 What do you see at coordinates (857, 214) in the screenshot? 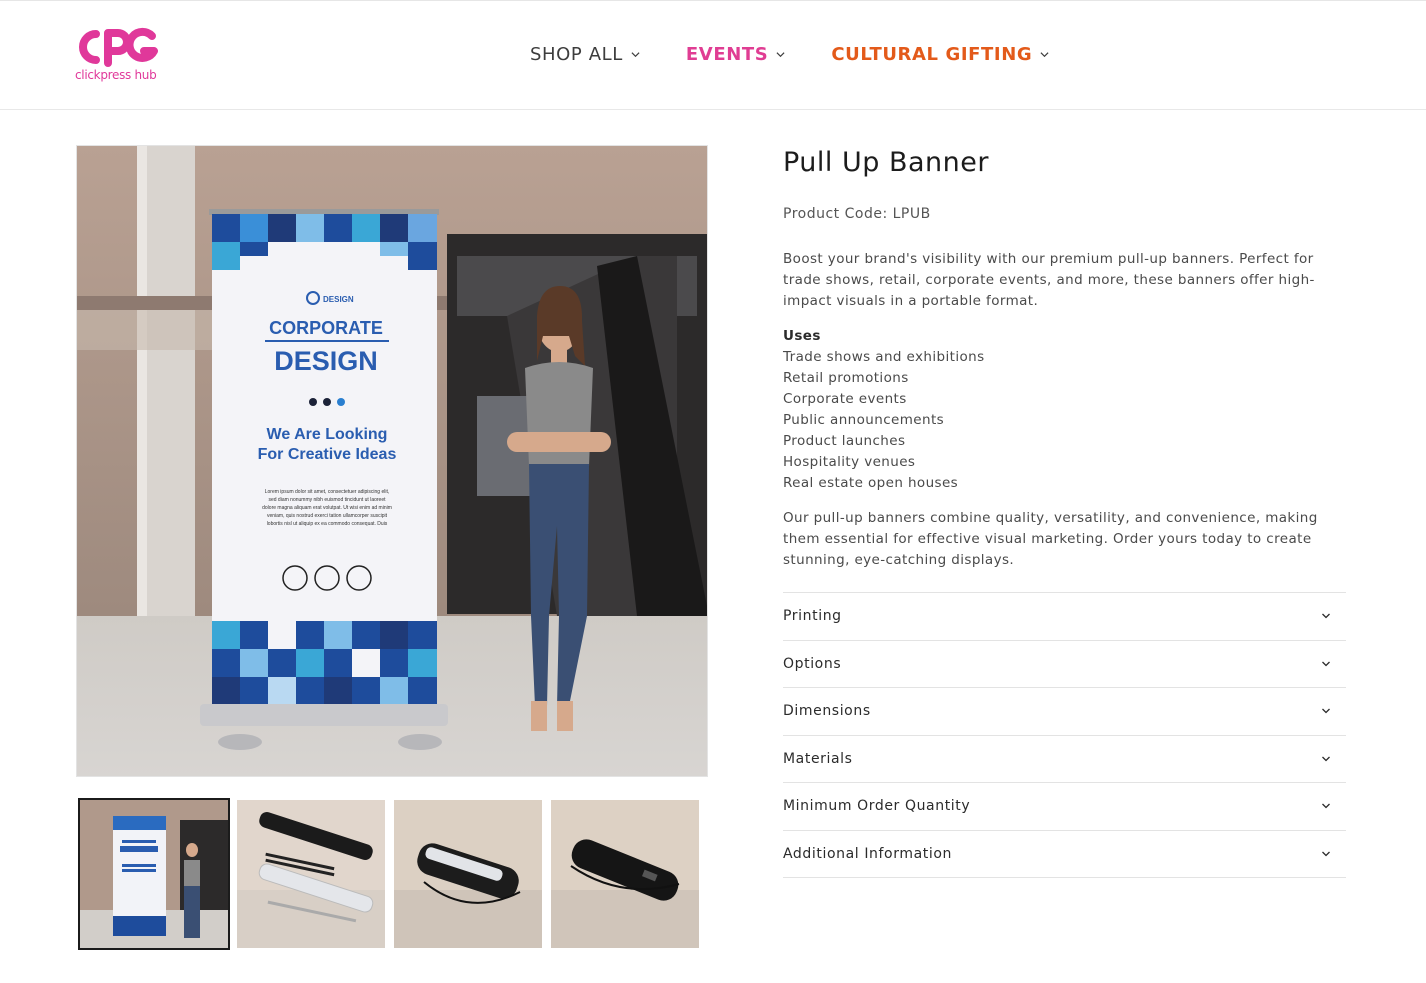
I see `product-code: Product Code: LPUB` at bounding box center [857, 214].